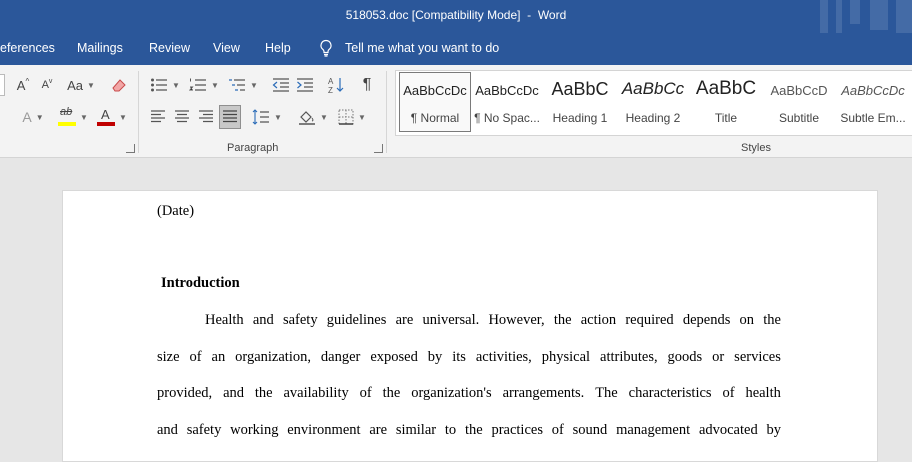 This screenshot has height=462, width=912. I want to click on paragraph-dialog-launcher, so click(378, 148).